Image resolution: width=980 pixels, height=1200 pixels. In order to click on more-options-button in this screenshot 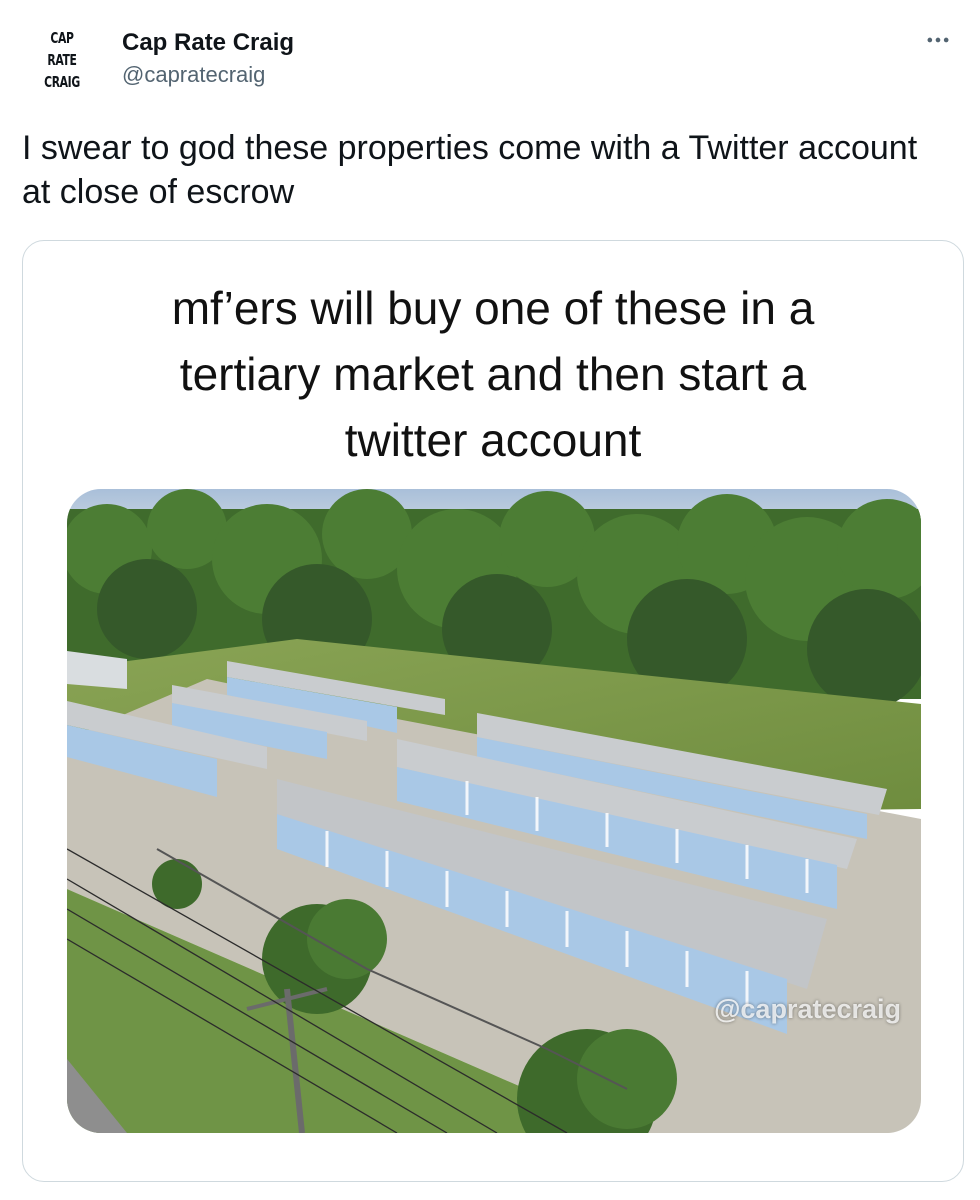, I will do `click(938, 40)`.